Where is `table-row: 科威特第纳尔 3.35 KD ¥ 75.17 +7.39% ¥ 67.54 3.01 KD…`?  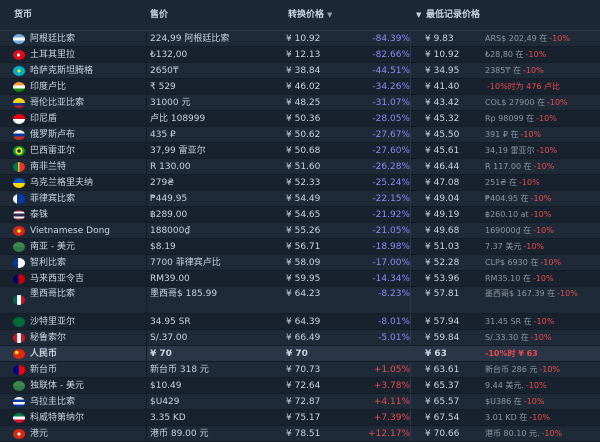
table-row: 科威特第纳尔 3.35 KD ¥ 75.17 +7.39% ¥ 67.54 3.01 KD… is located at coordinates (300, 418).